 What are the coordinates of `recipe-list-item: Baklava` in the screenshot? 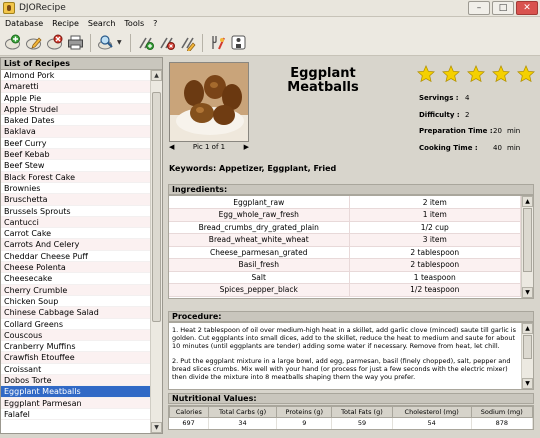 It's located at (76, 132).